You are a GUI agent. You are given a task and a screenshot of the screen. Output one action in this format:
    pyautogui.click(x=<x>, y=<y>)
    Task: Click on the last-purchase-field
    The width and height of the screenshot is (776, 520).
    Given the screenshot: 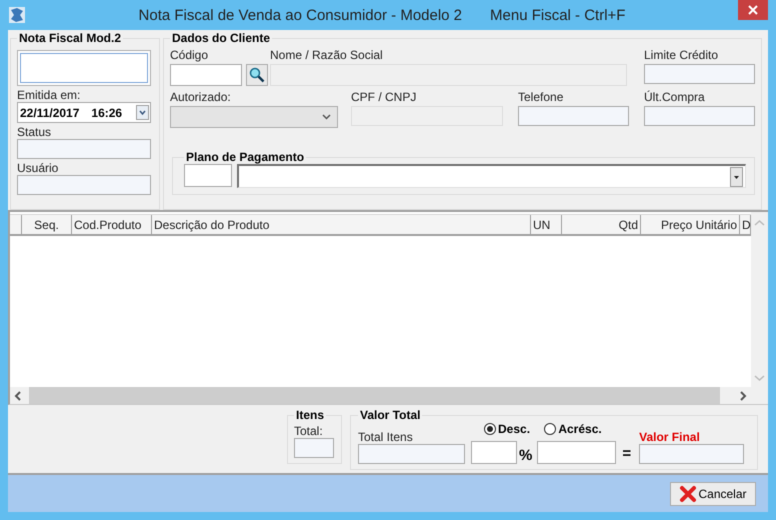 What is the action you would take?
    pyautogui.click(x=699, y=116)
    